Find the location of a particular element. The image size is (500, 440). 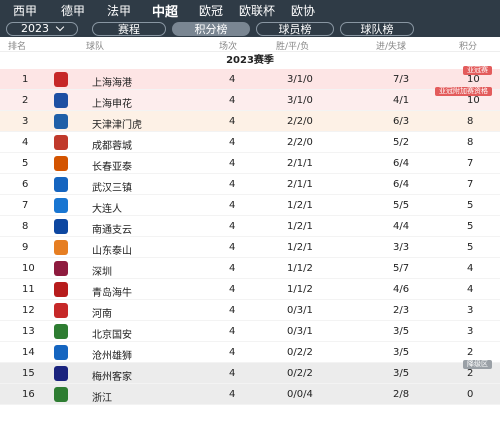

season-select: 2023 is located at coordinates (42, 28).